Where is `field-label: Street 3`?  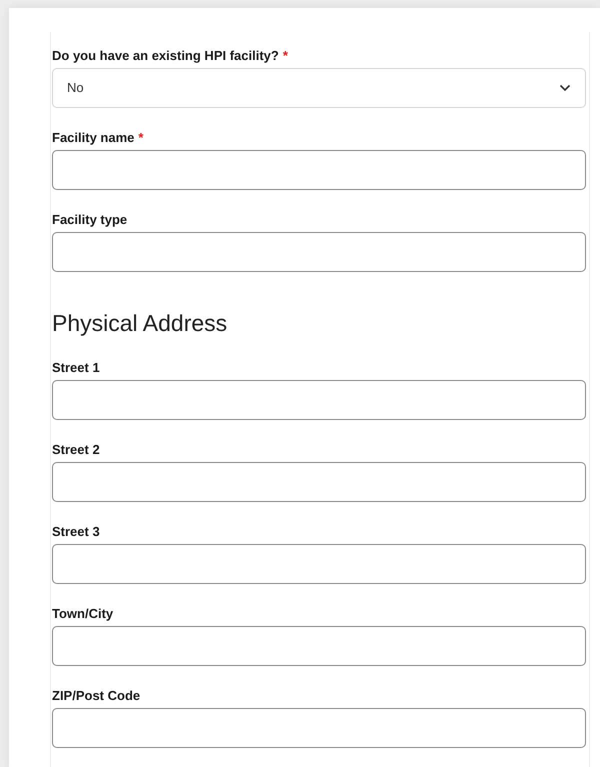 field-label: Street 3 is located at coordinates (76, 531).